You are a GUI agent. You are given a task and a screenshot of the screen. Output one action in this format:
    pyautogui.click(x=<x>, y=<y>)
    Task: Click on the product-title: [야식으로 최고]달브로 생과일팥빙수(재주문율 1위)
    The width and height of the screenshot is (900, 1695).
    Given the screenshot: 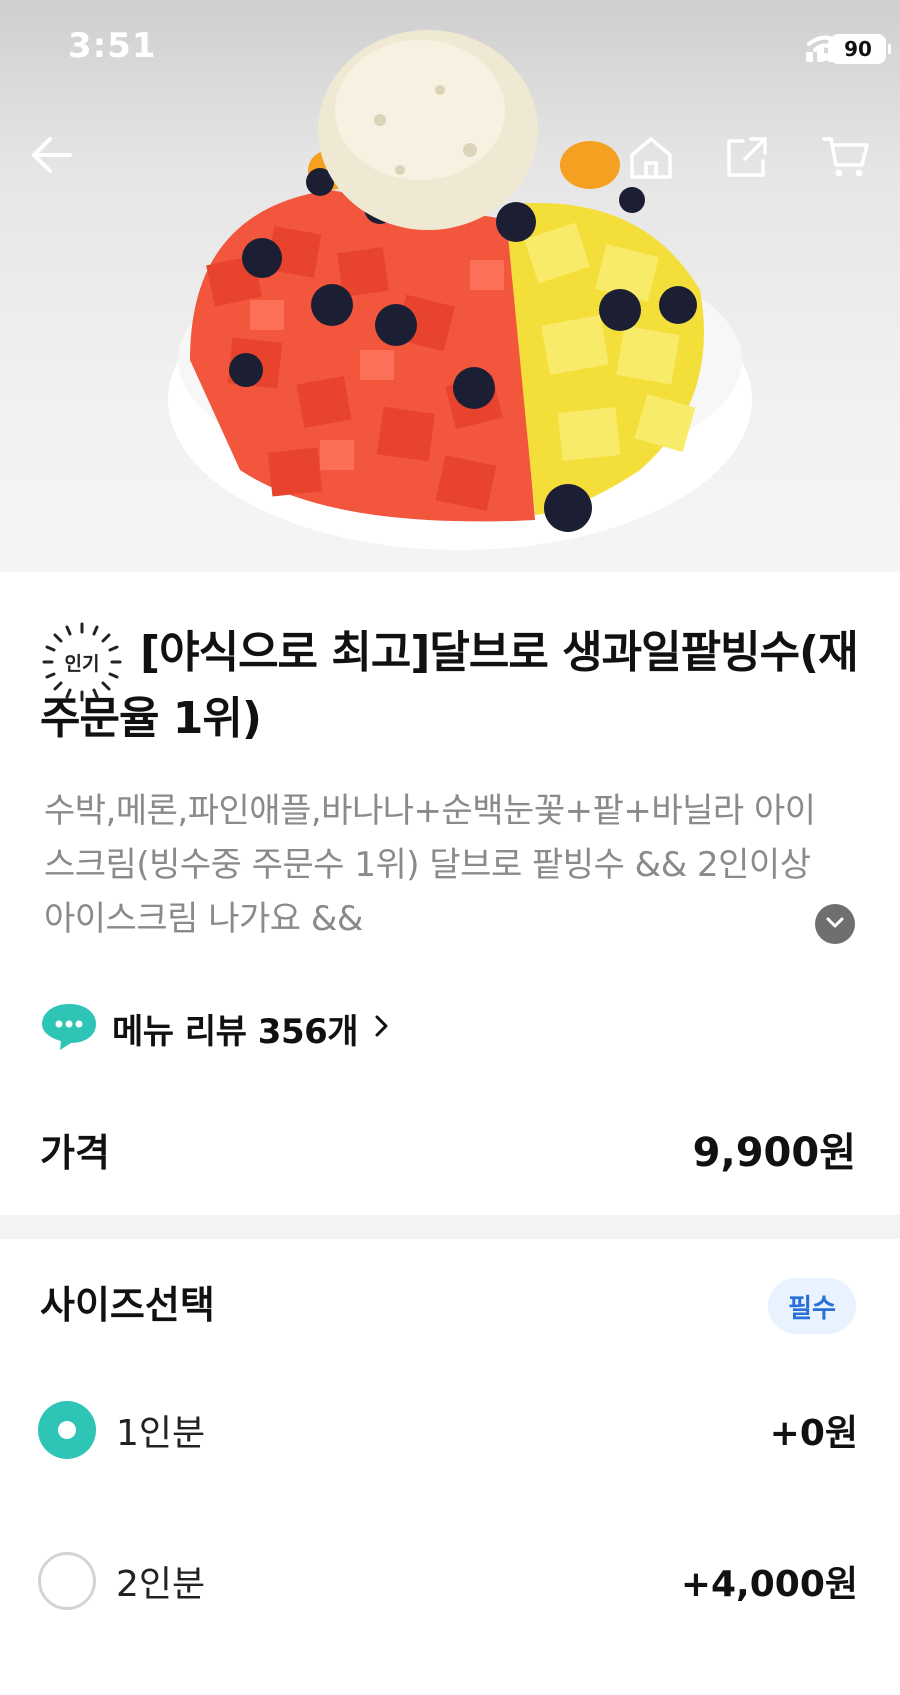 What is the action you would take?
    pyautogui.click(x=449, y=685)
    